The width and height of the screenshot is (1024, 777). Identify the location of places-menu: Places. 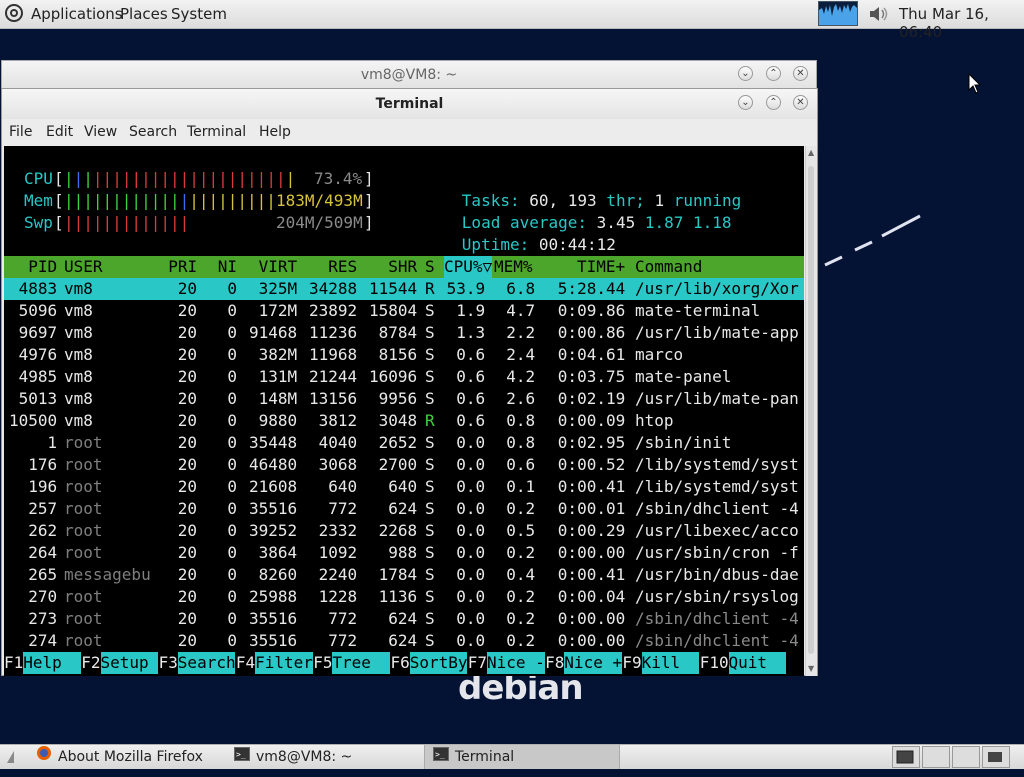
(144, 14).